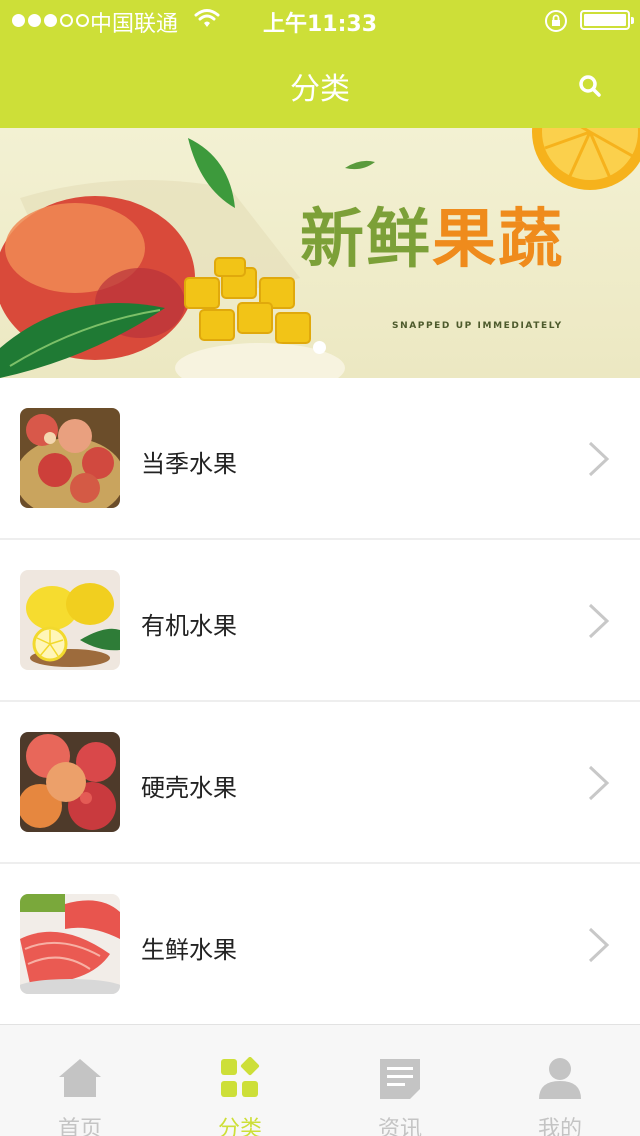  Describe the element at coordinates (189, 950) in the screenshot. I see `category-label: 生鲜水果` at that location.